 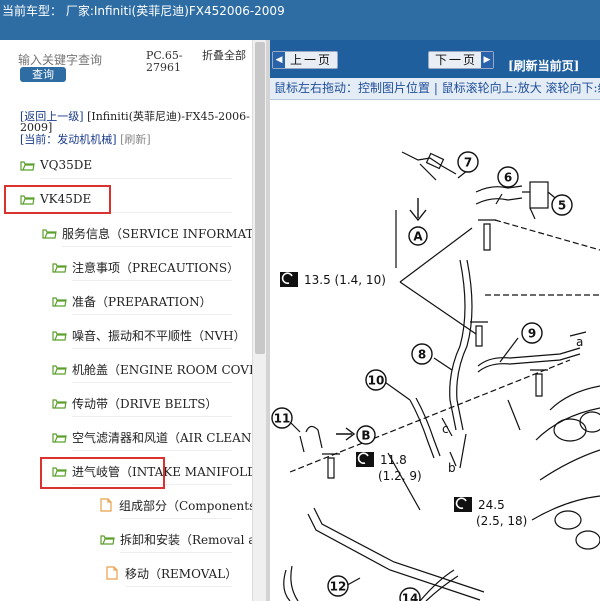 What do you see at coordinates (311, 60) in the screenshot?
I see `prev-page-label: 上一页` at bounding box center [311, 60].